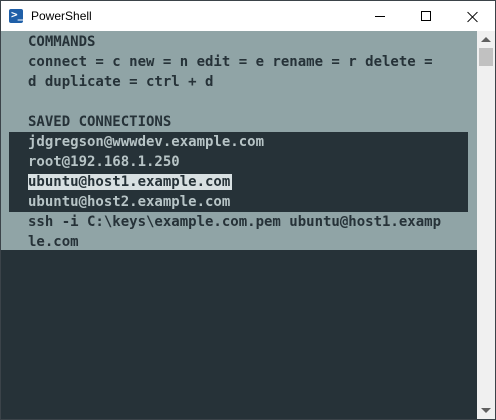  Describe the element at coordinates (486, 39) in the screenshot. I see `scroll-up-arrow-icon` at that location.